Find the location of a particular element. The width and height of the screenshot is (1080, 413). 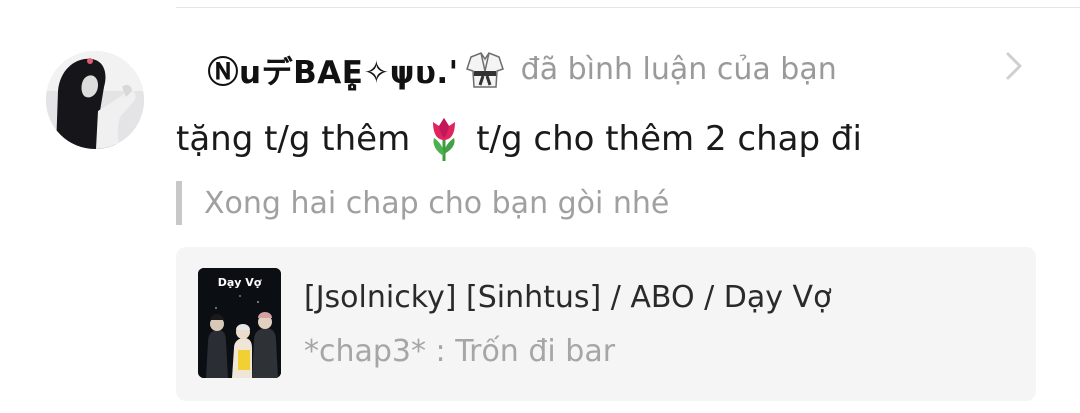

quote-bar is located at coordinates (179, 203).